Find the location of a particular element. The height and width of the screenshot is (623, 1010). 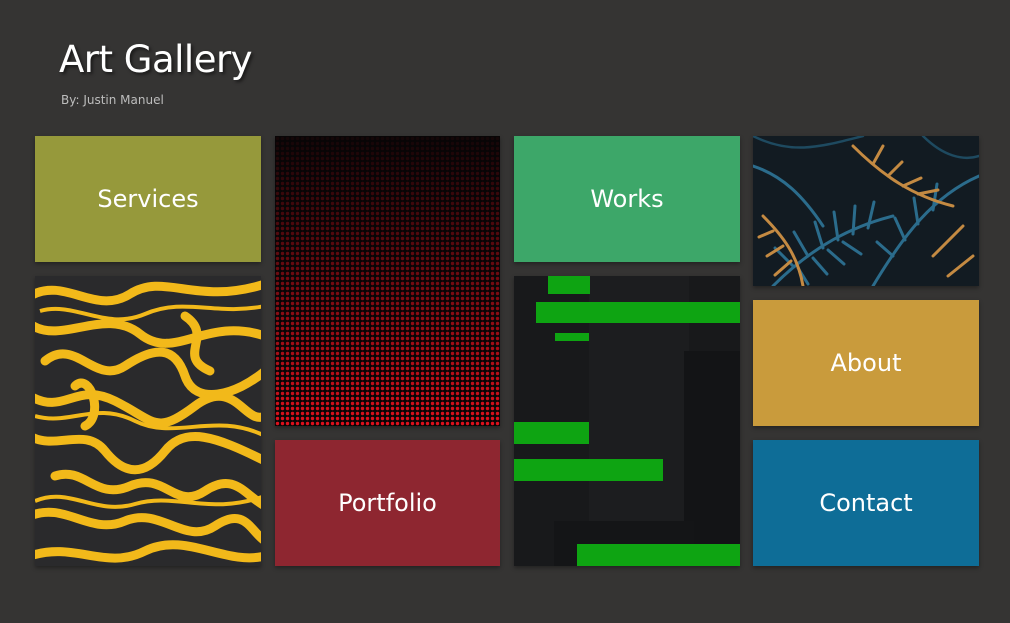

swirl-pattern-image is located at coordinates (148, 421).